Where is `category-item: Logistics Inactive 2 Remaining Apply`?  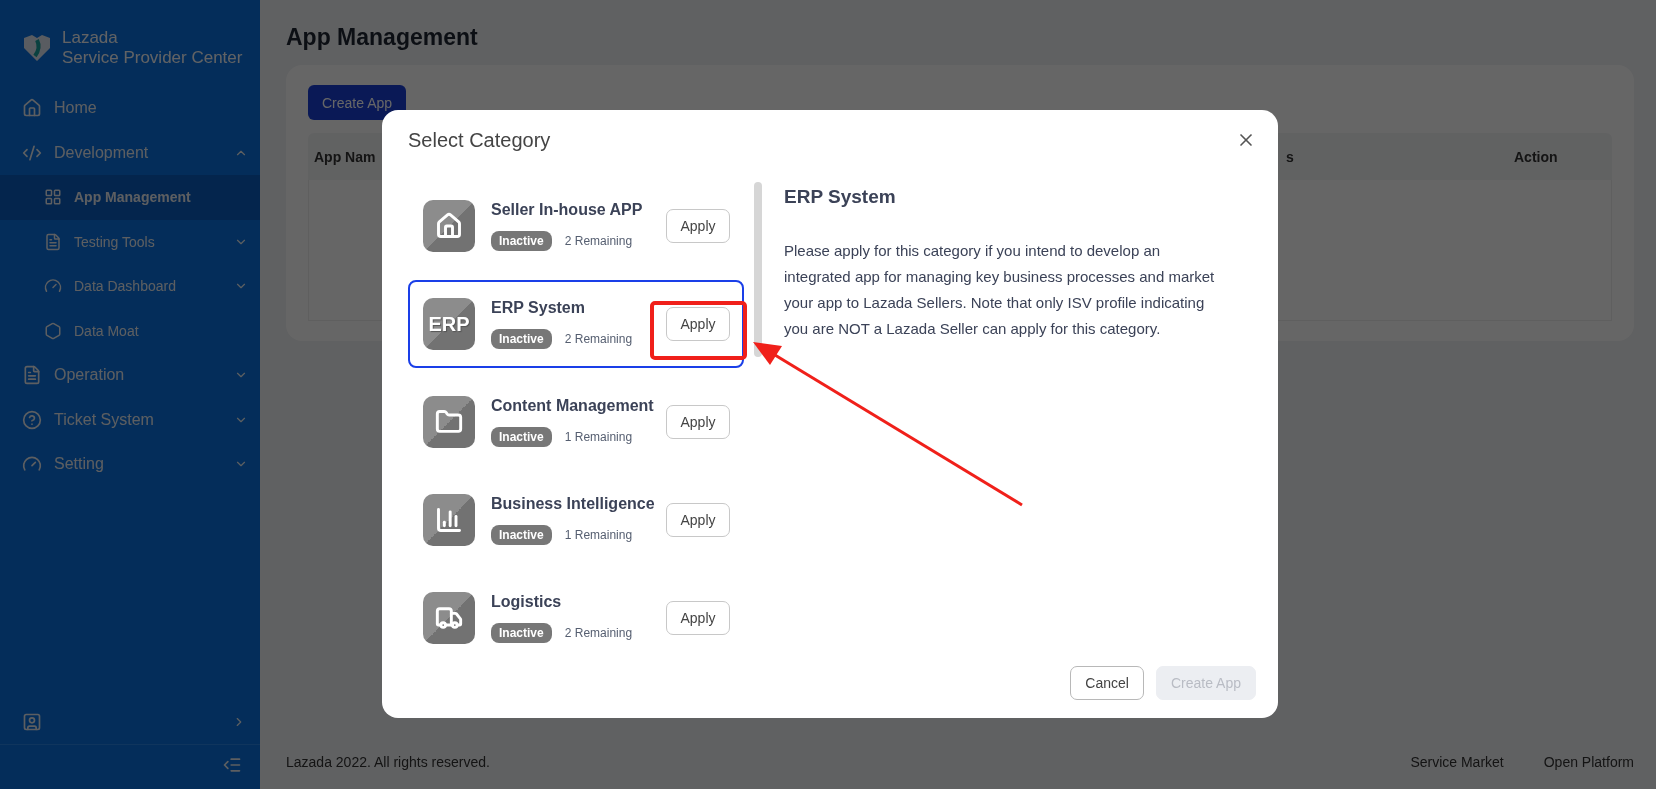
category-item: Logistics Inactive 2 Remaining Apply is located at coordinates (576, 609).